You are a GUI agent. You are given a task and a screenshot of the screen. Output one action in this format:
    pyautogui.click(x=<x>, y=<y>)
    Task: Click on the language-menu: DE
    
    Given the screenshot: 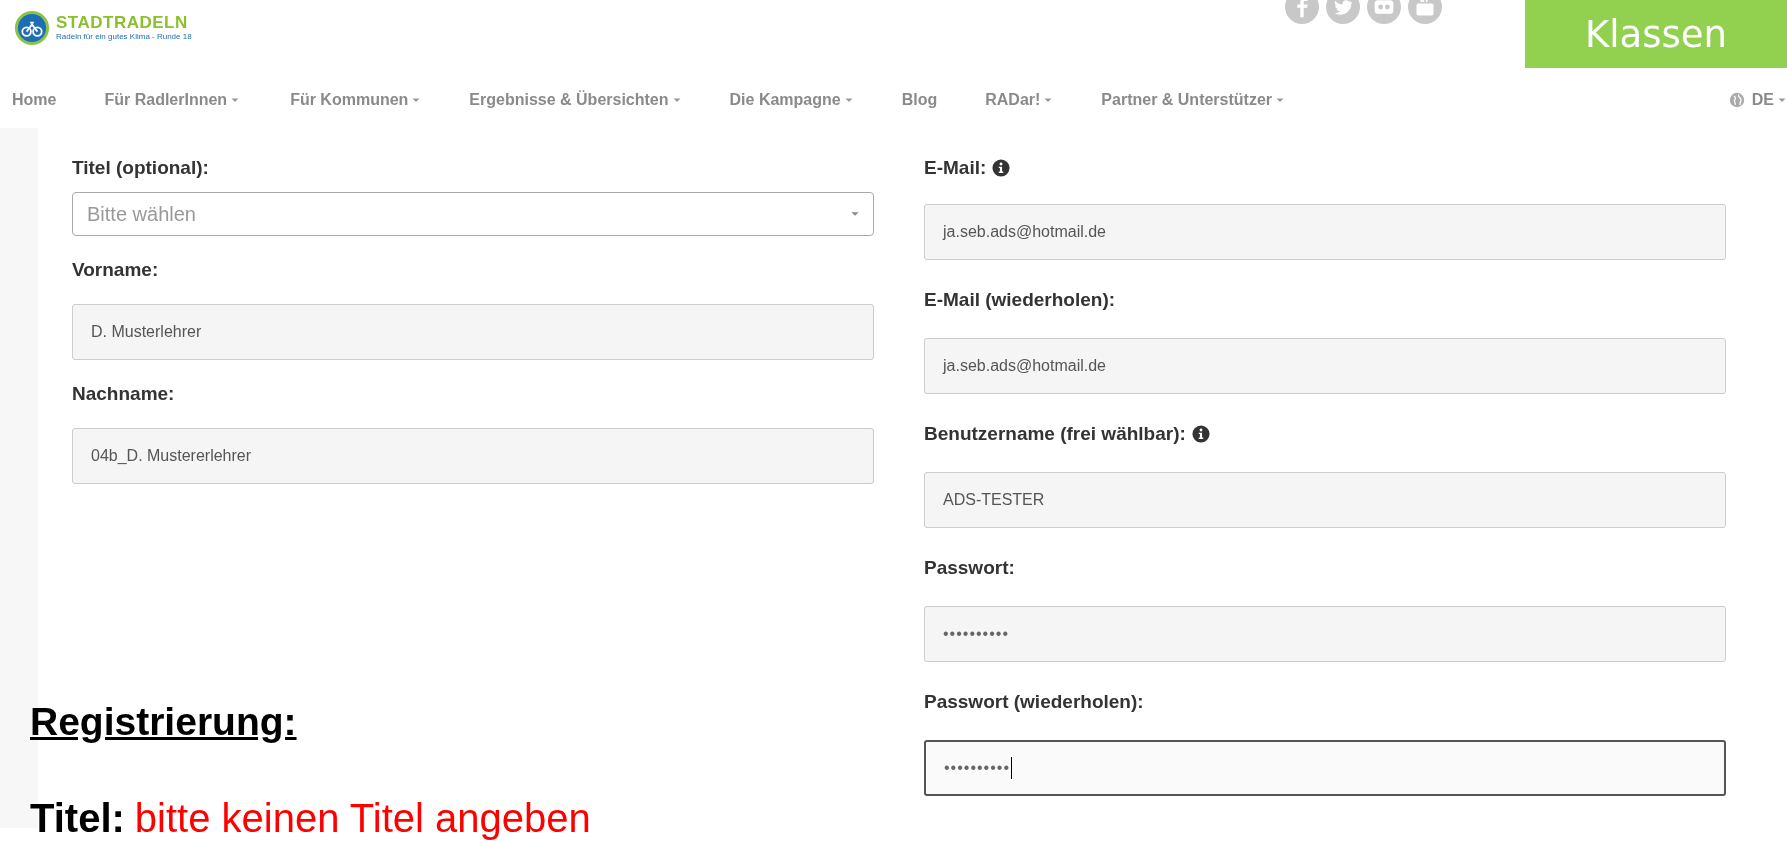 What is the action you would take?
    pyautogui.click(x=1757, y=100)
    